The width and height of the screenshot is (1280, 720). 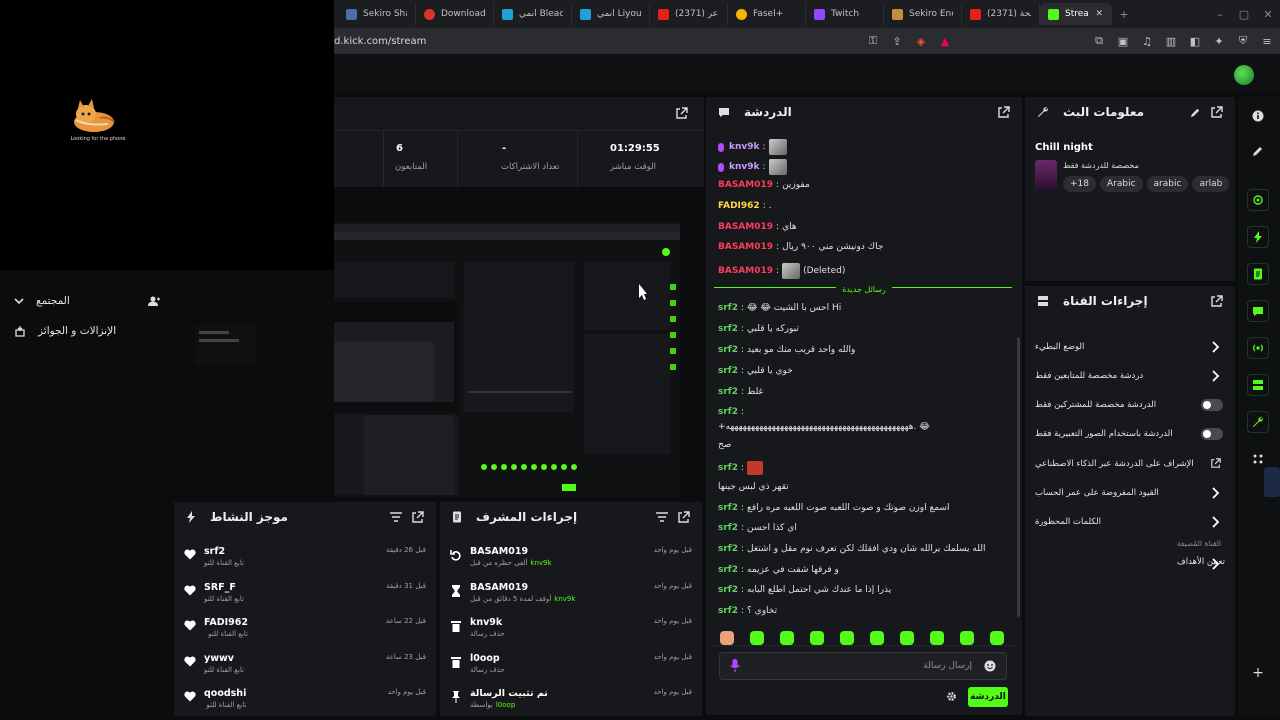 I want to click on channel-action-row: دردشة مخصصة للمتابعين فقط, so click(x=1130, y=376).